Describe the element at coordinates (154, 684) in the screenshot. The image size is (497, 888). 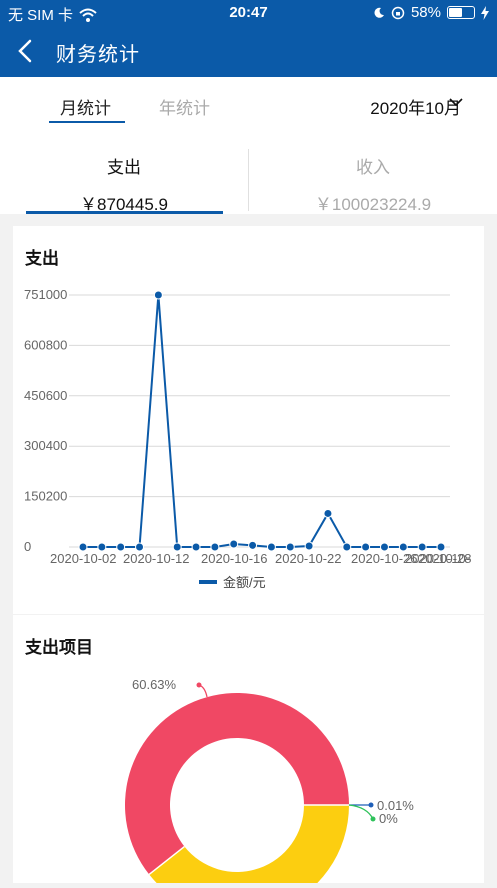
I see `slice-label: 60.63%` at that location.